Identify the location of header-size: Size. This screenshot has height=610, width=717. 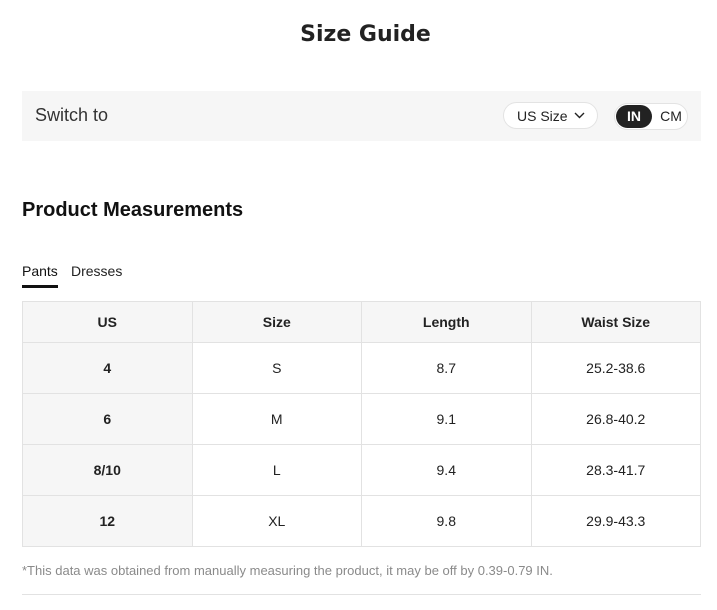
(276, 322).